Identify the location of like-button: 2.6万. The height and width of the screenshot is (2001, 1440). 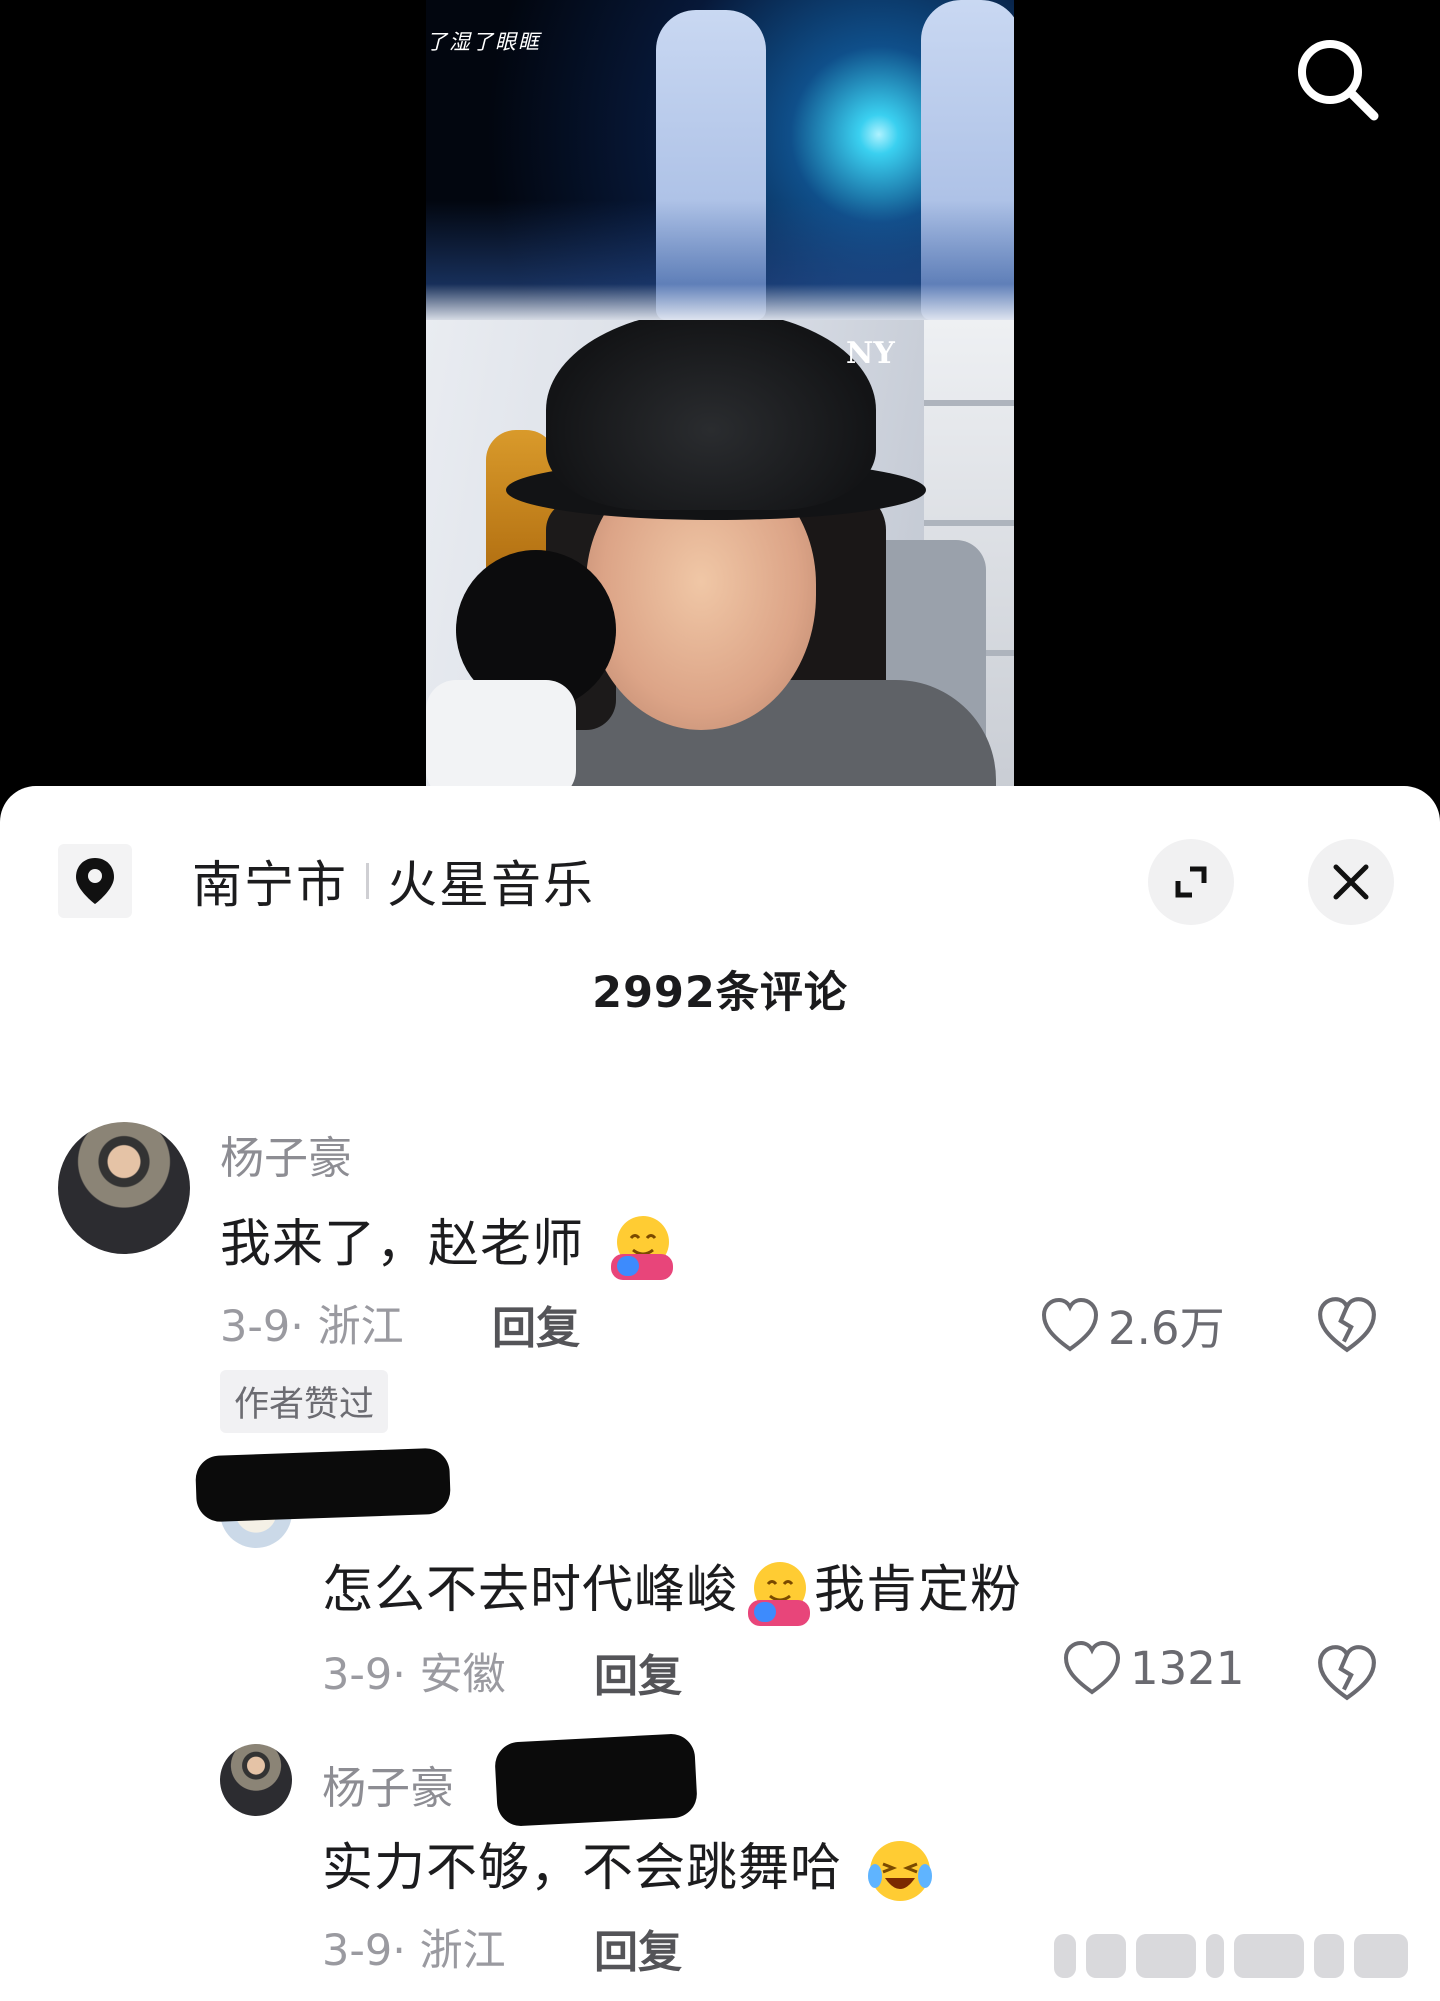
(1132, 1324).